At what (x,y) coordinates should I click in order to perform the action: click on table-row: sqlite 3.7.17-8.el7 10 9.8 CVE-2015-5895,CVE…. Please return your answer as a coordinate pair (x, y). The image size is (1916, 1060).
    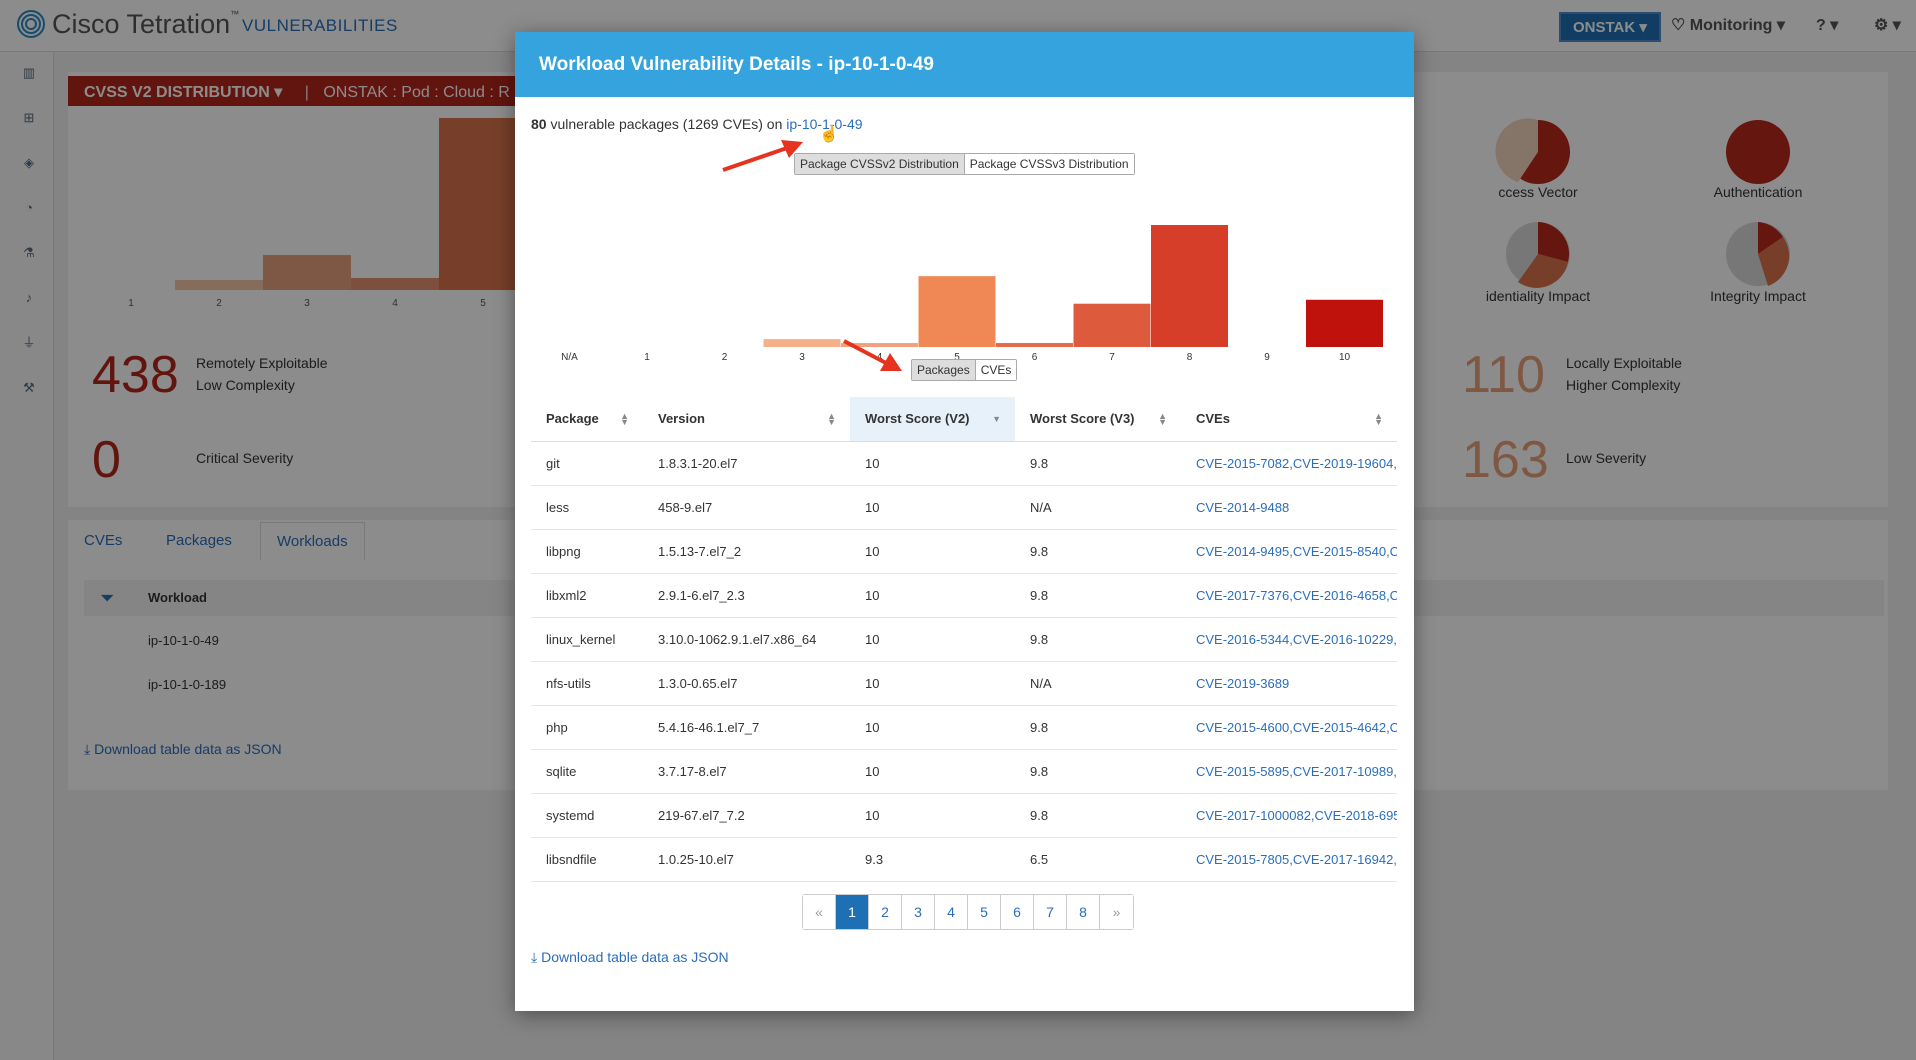
    Looking at the image, I should click on (964, 771).